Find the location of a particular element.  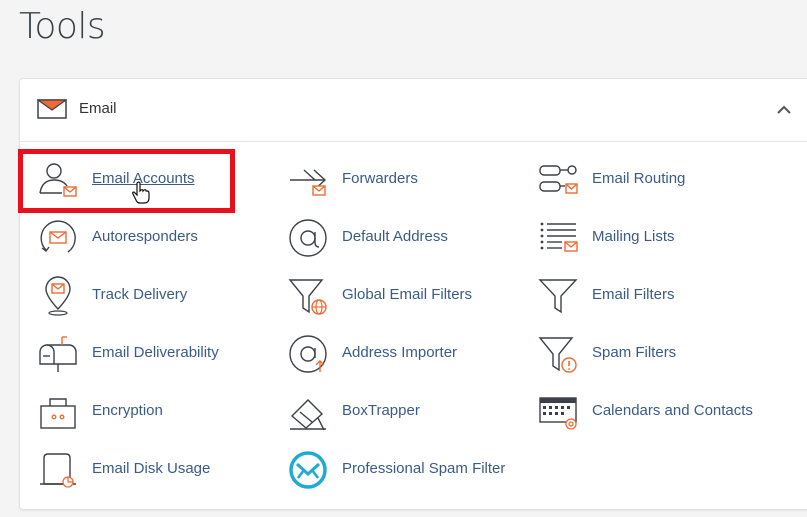

autoresponder-icon is located at coordinates (58, 236).